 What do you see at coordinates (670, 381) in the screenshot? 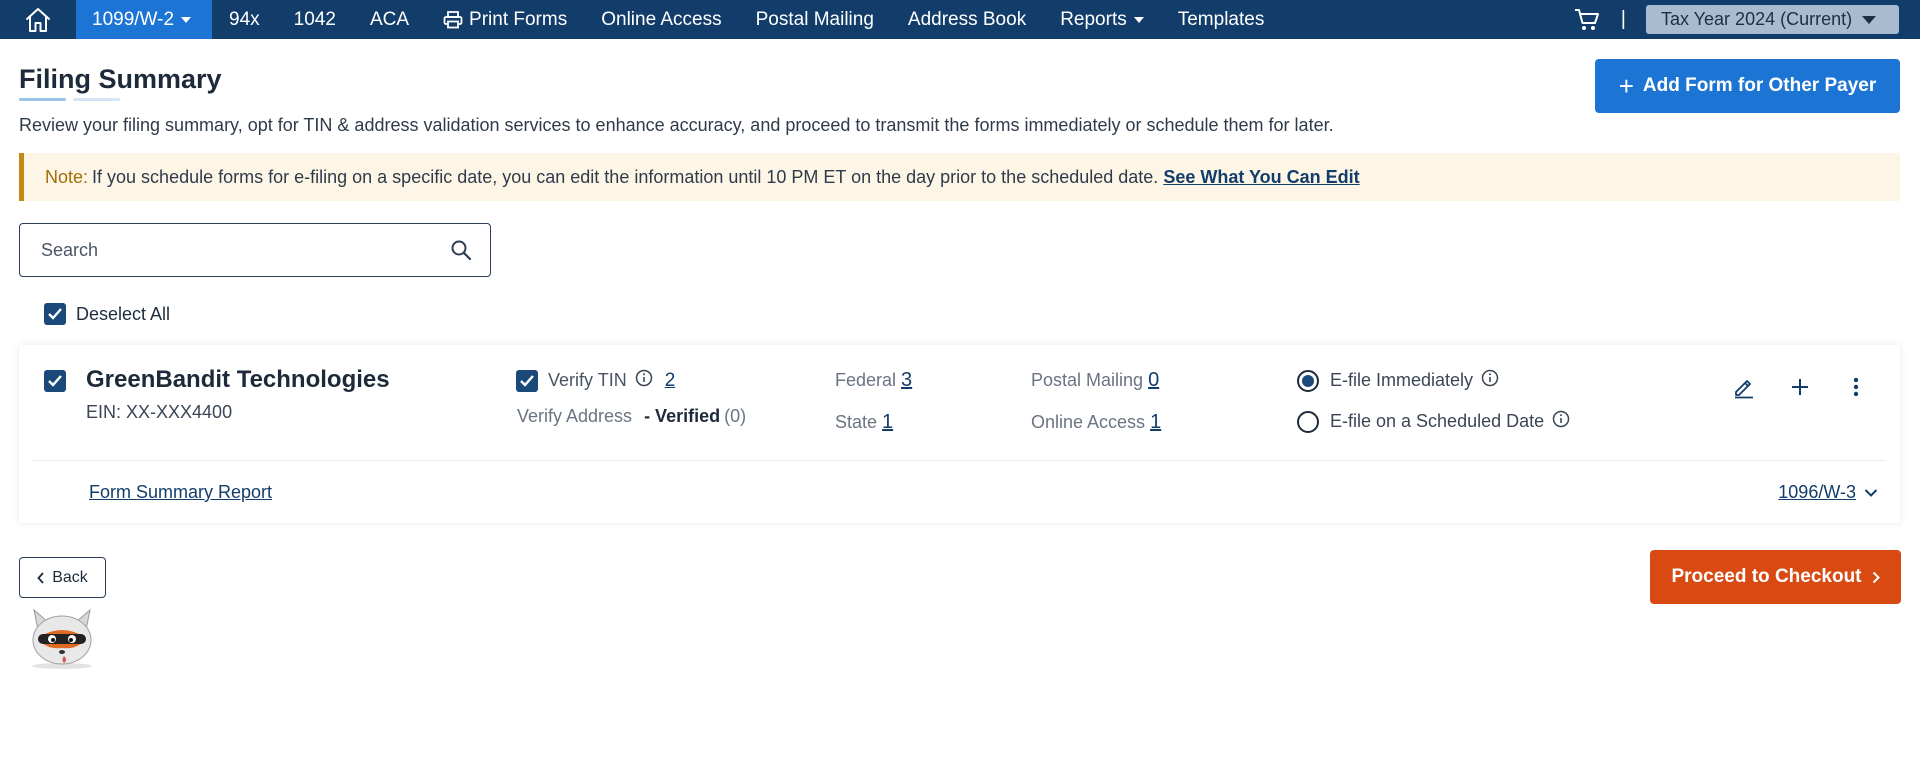
I see `verify-tin-count-link: 2` at bounding box center [670, 381].